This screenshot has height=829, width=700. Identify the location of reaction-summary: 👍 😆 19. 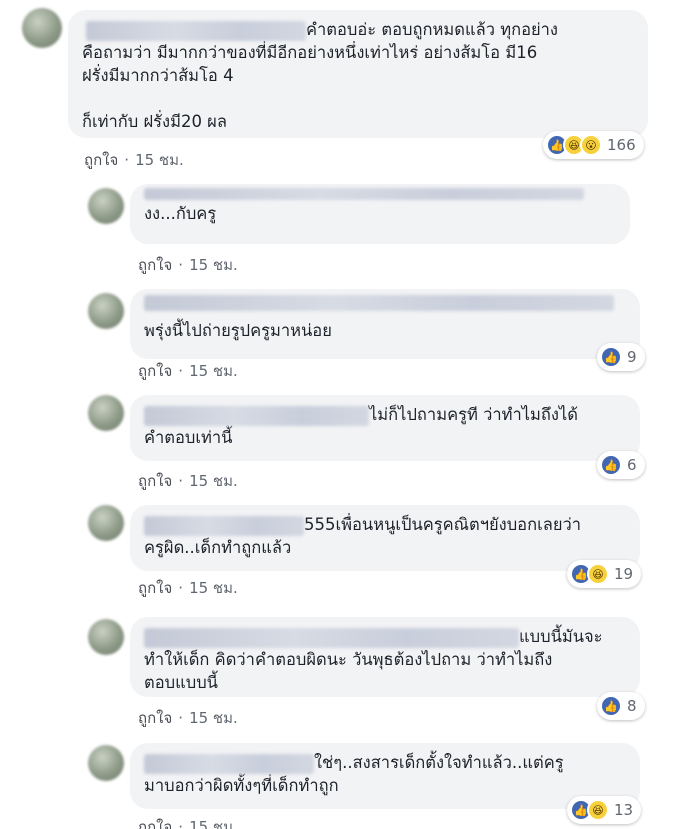
(604, 574).